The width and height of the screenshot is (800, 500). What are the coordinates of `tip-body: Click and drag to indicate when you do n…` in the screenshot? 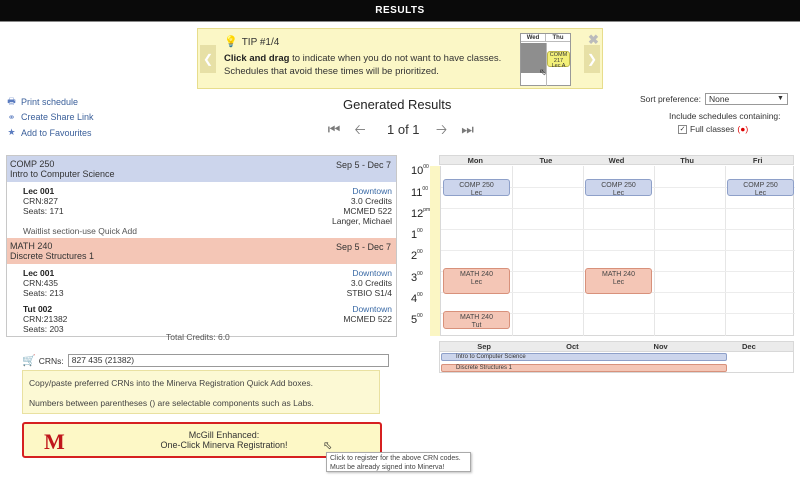 It's located at (369, 65).